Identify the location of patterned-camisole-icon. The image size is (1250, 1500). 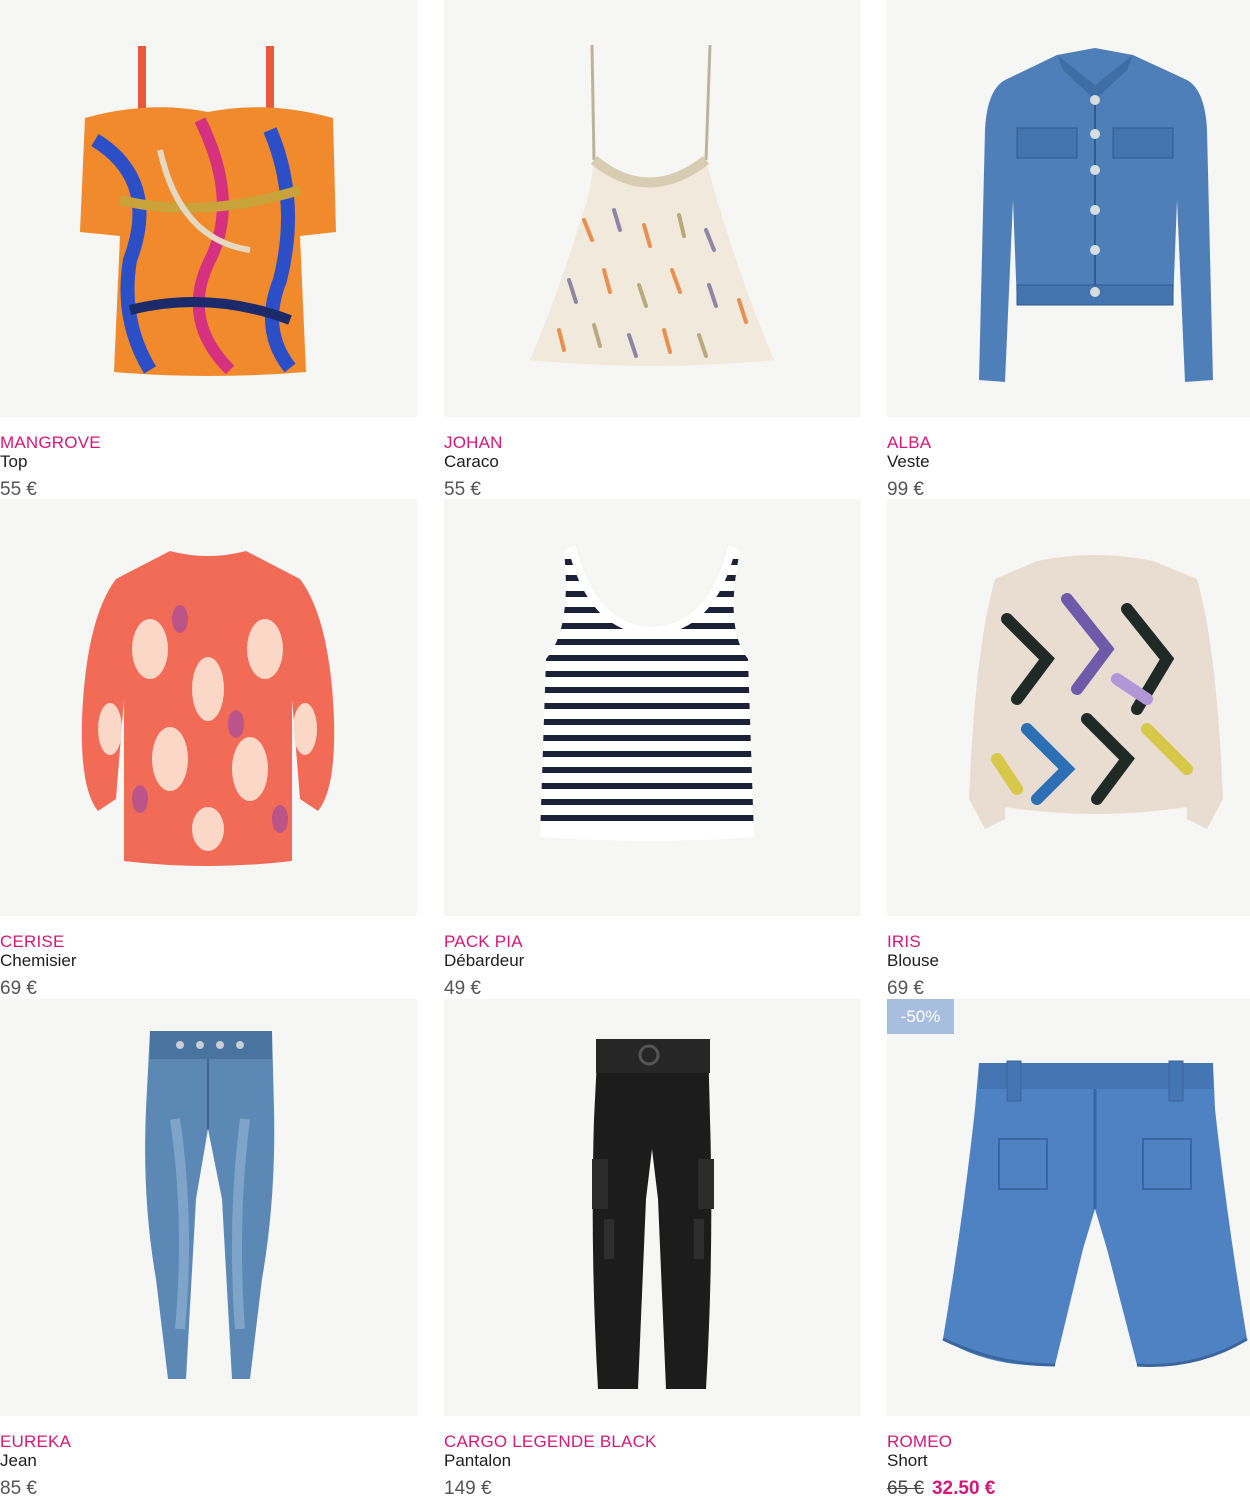
(652, 205).